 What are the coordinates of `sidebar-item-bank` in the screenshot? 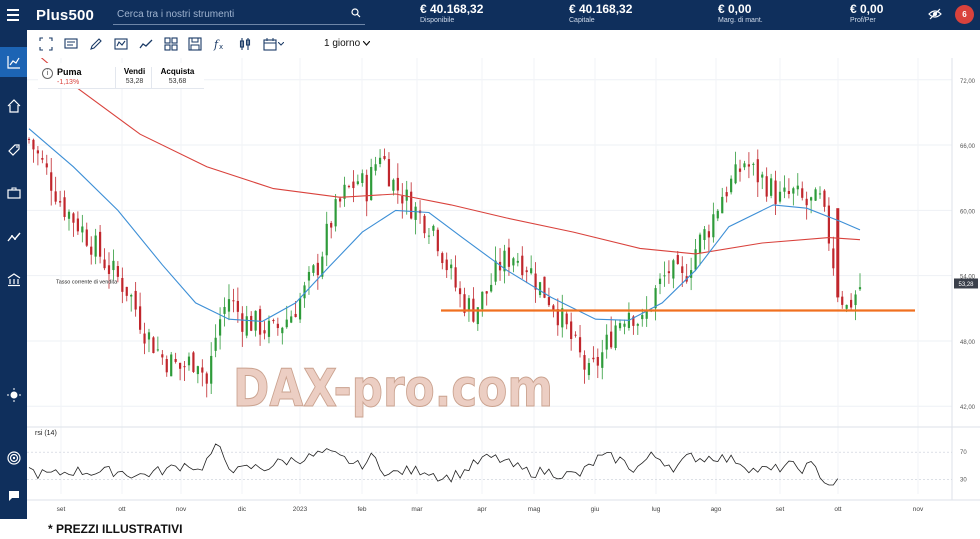 It's located at (13, 280).